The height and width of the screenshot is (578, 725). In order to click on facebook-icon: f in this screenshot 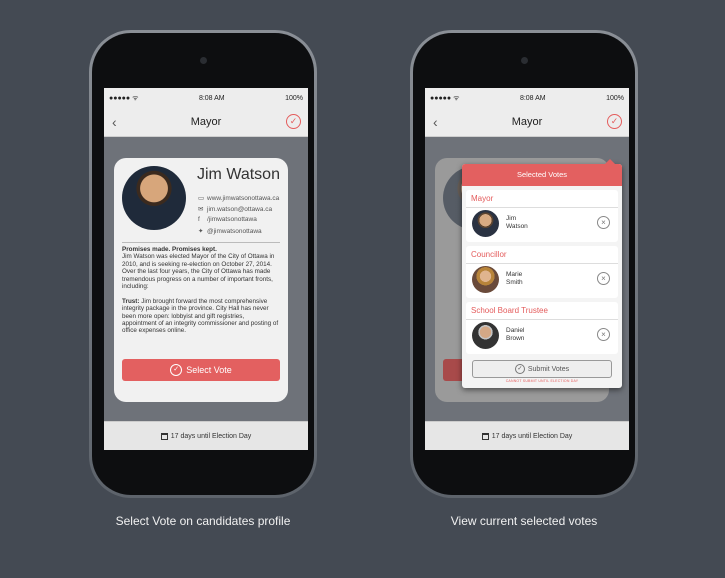, I will do `click(199, 219)`.